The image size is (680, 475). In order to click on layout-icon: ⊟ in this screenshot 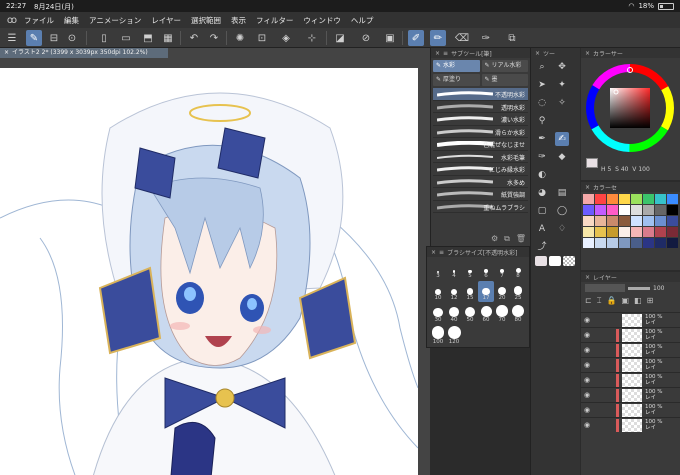, I will do `click(54, 38)`.